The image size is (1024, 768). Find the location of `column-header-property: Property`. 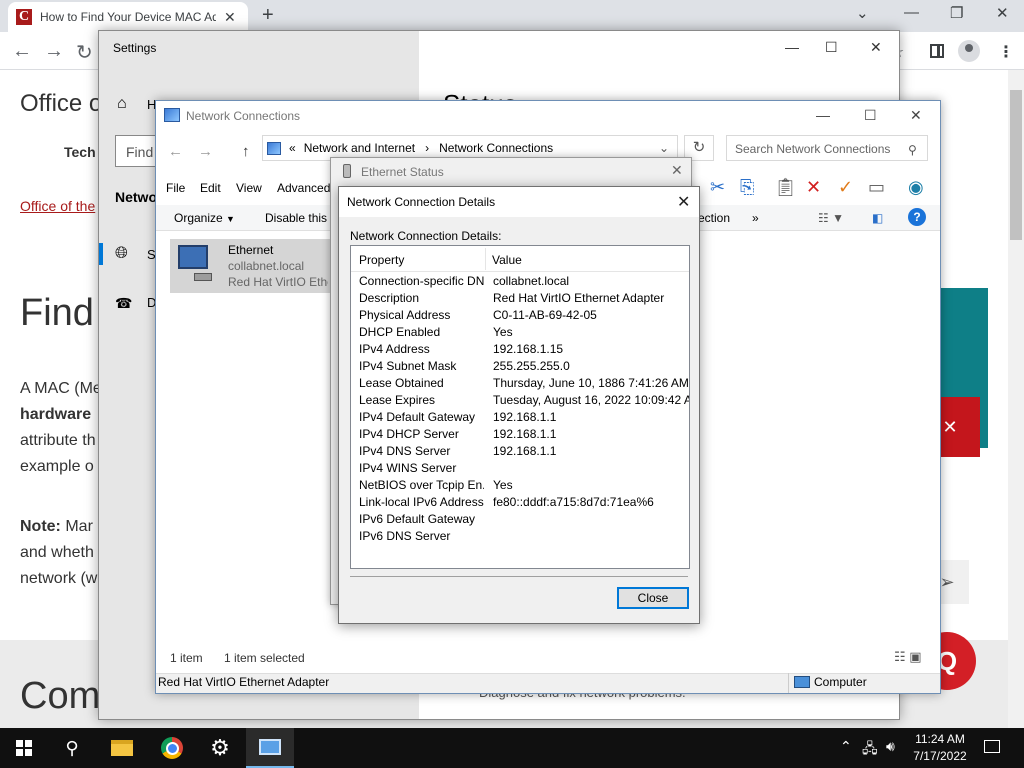

column-header-property: Property is located at coordinates (381, 260).